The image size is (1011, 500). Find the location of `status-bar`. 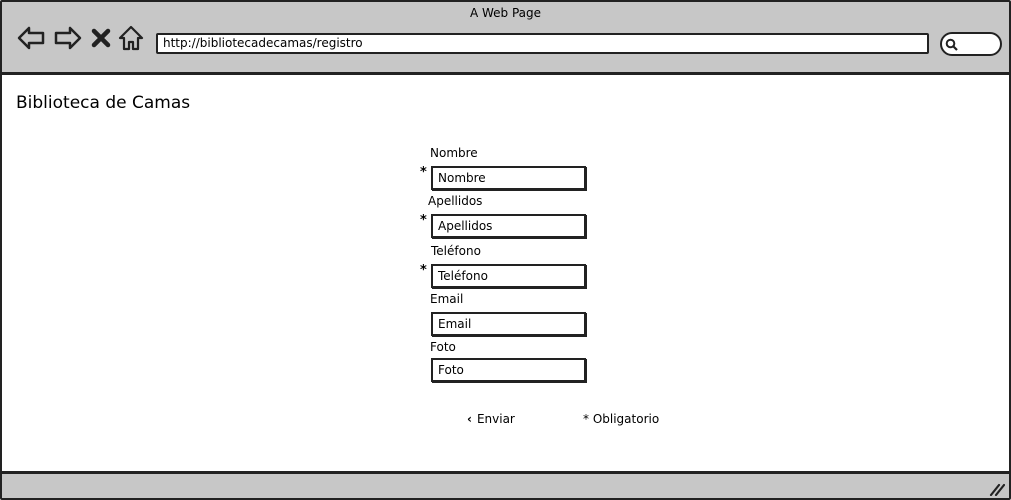

status-bar is located at coordinates (505, 484).